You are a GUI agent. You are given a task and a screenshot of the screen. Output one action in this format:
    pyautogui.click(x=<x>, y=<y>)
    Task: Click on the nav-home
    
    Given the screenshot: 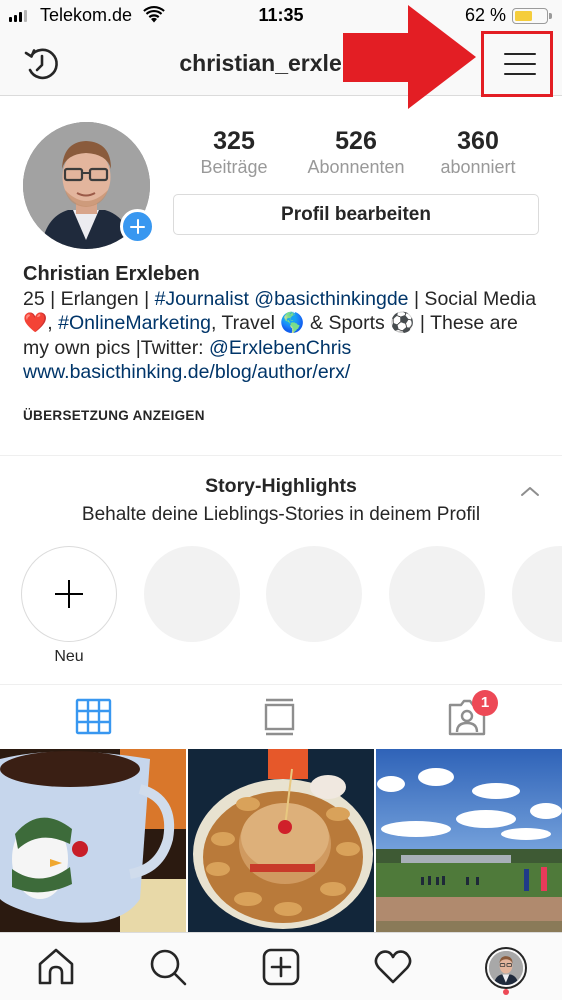 What is the action you would take?
    pyautogui.click(x=56, y=967)
    